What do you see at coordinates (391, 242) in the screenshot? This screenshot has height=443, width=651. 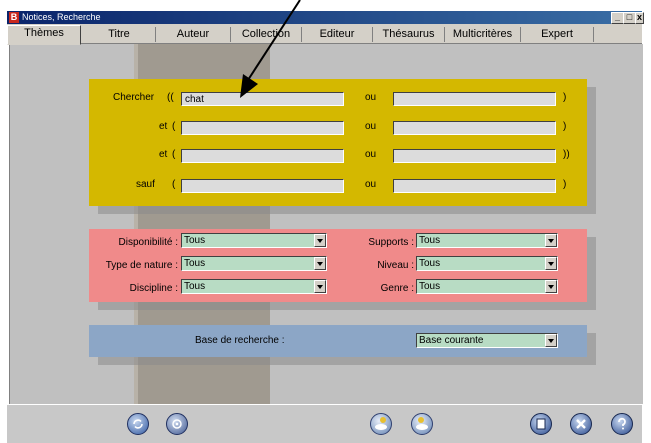 I see `supports-label: Supports :` at bounding box center [391, 242].